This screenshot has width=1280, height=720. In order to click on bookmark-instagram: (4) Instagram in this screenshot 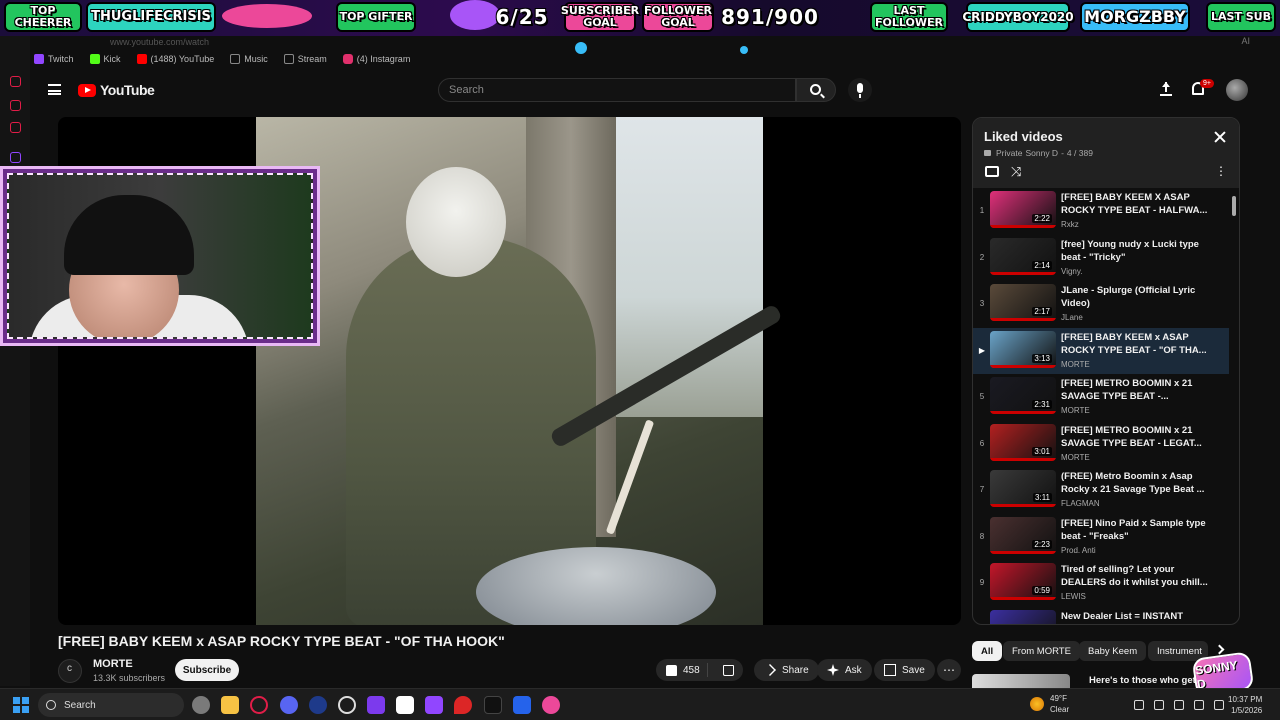, I will do `click(376, 59)`.